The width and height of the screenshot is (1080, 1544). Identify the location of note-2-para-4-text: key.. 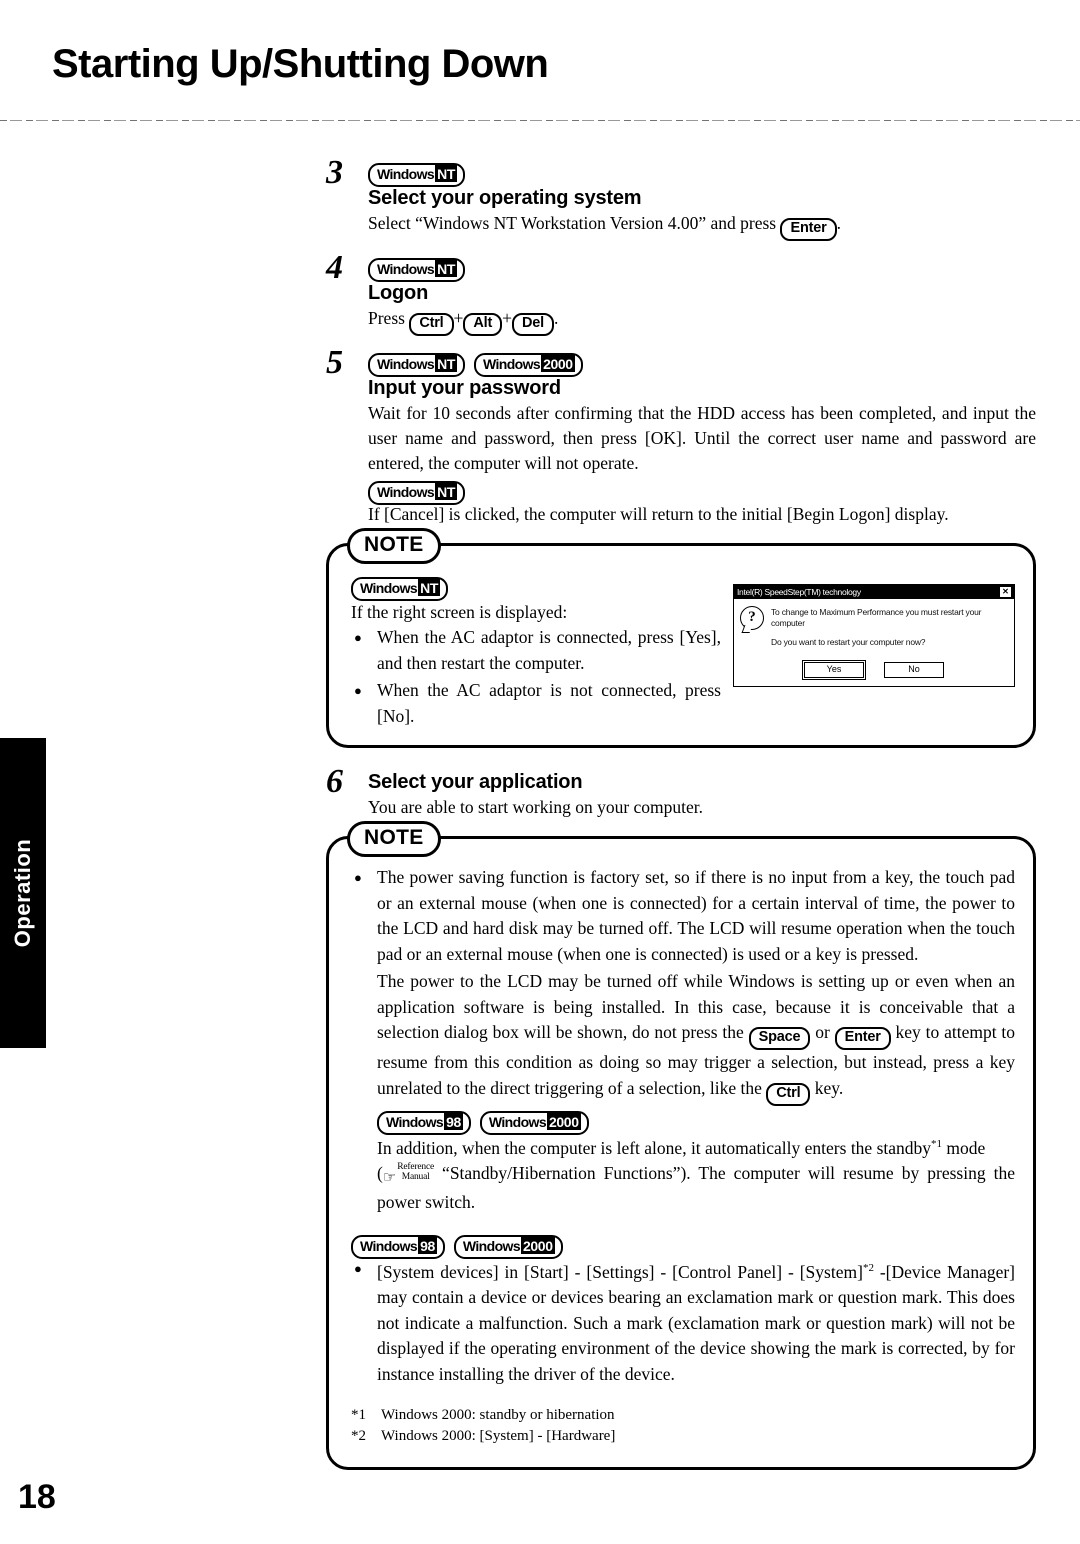
(829, 1087).